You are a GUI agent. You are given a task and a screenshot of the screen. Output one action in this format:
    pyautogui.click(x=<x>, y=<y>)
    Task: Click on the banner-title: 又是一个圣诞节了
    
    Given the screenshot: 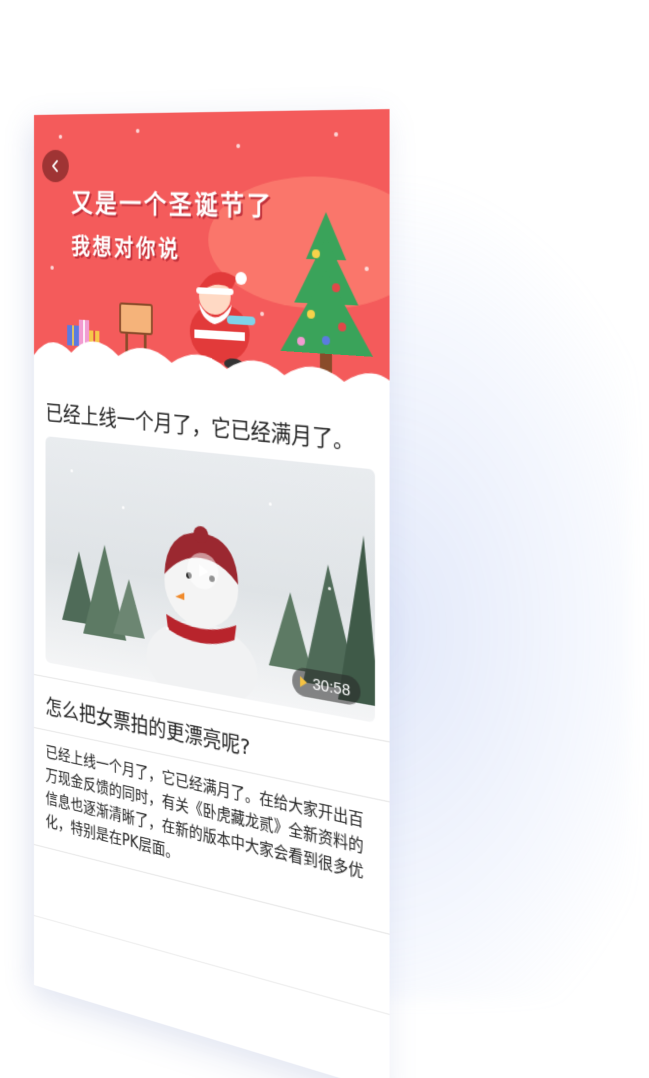 What is the action you would take?
    pyautogui.click(x=172, y=203)
    